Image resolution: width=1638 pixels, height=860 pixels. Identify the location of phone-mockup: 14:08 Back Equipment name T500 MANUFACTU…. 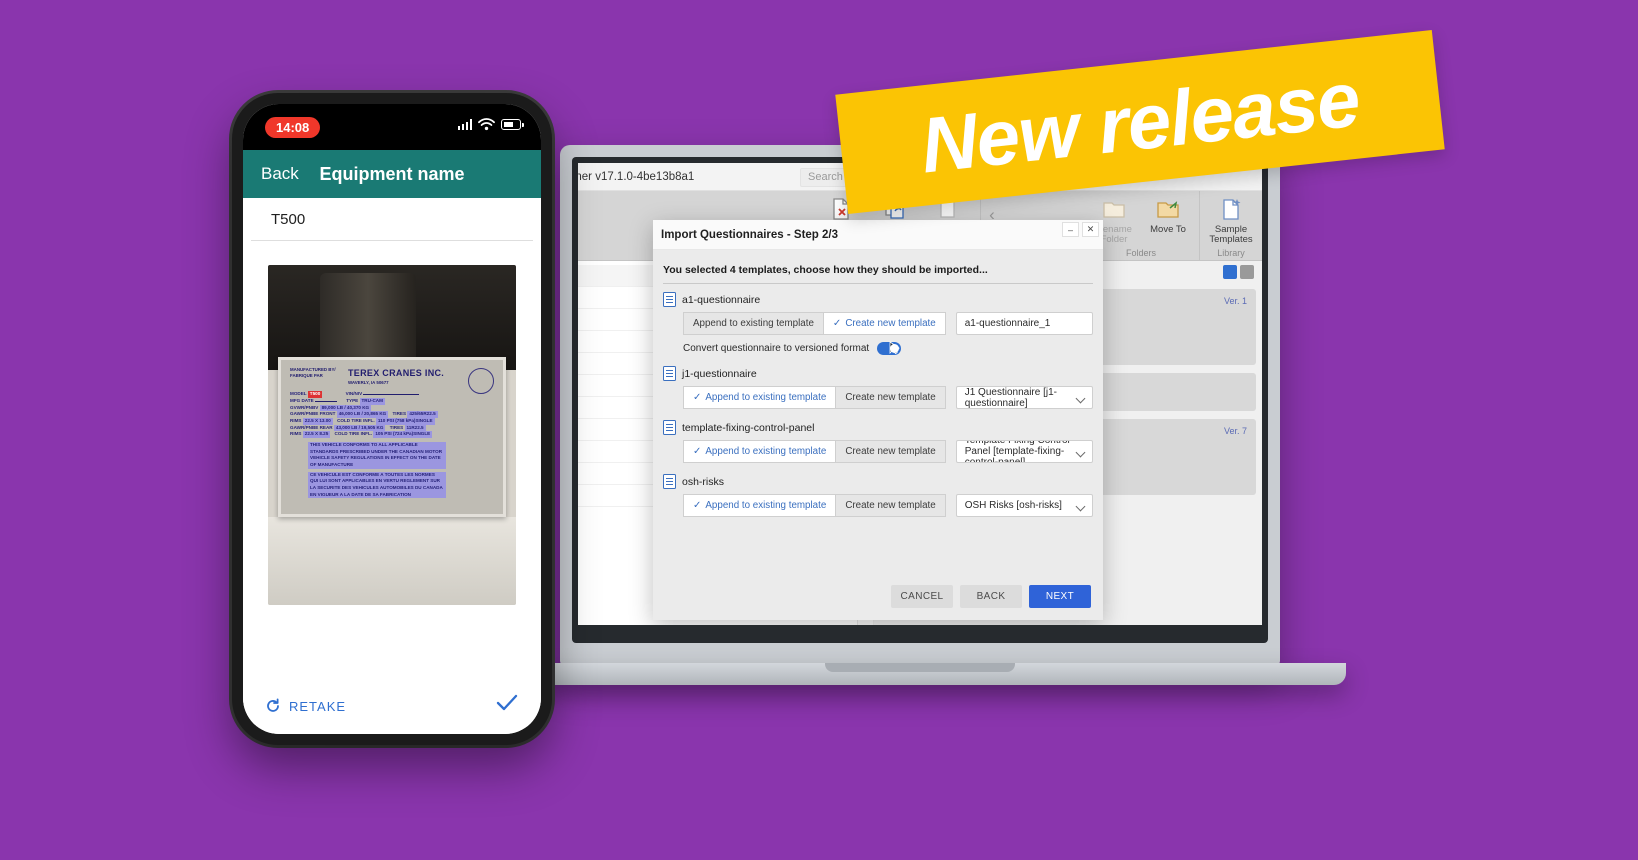
(392, 419).